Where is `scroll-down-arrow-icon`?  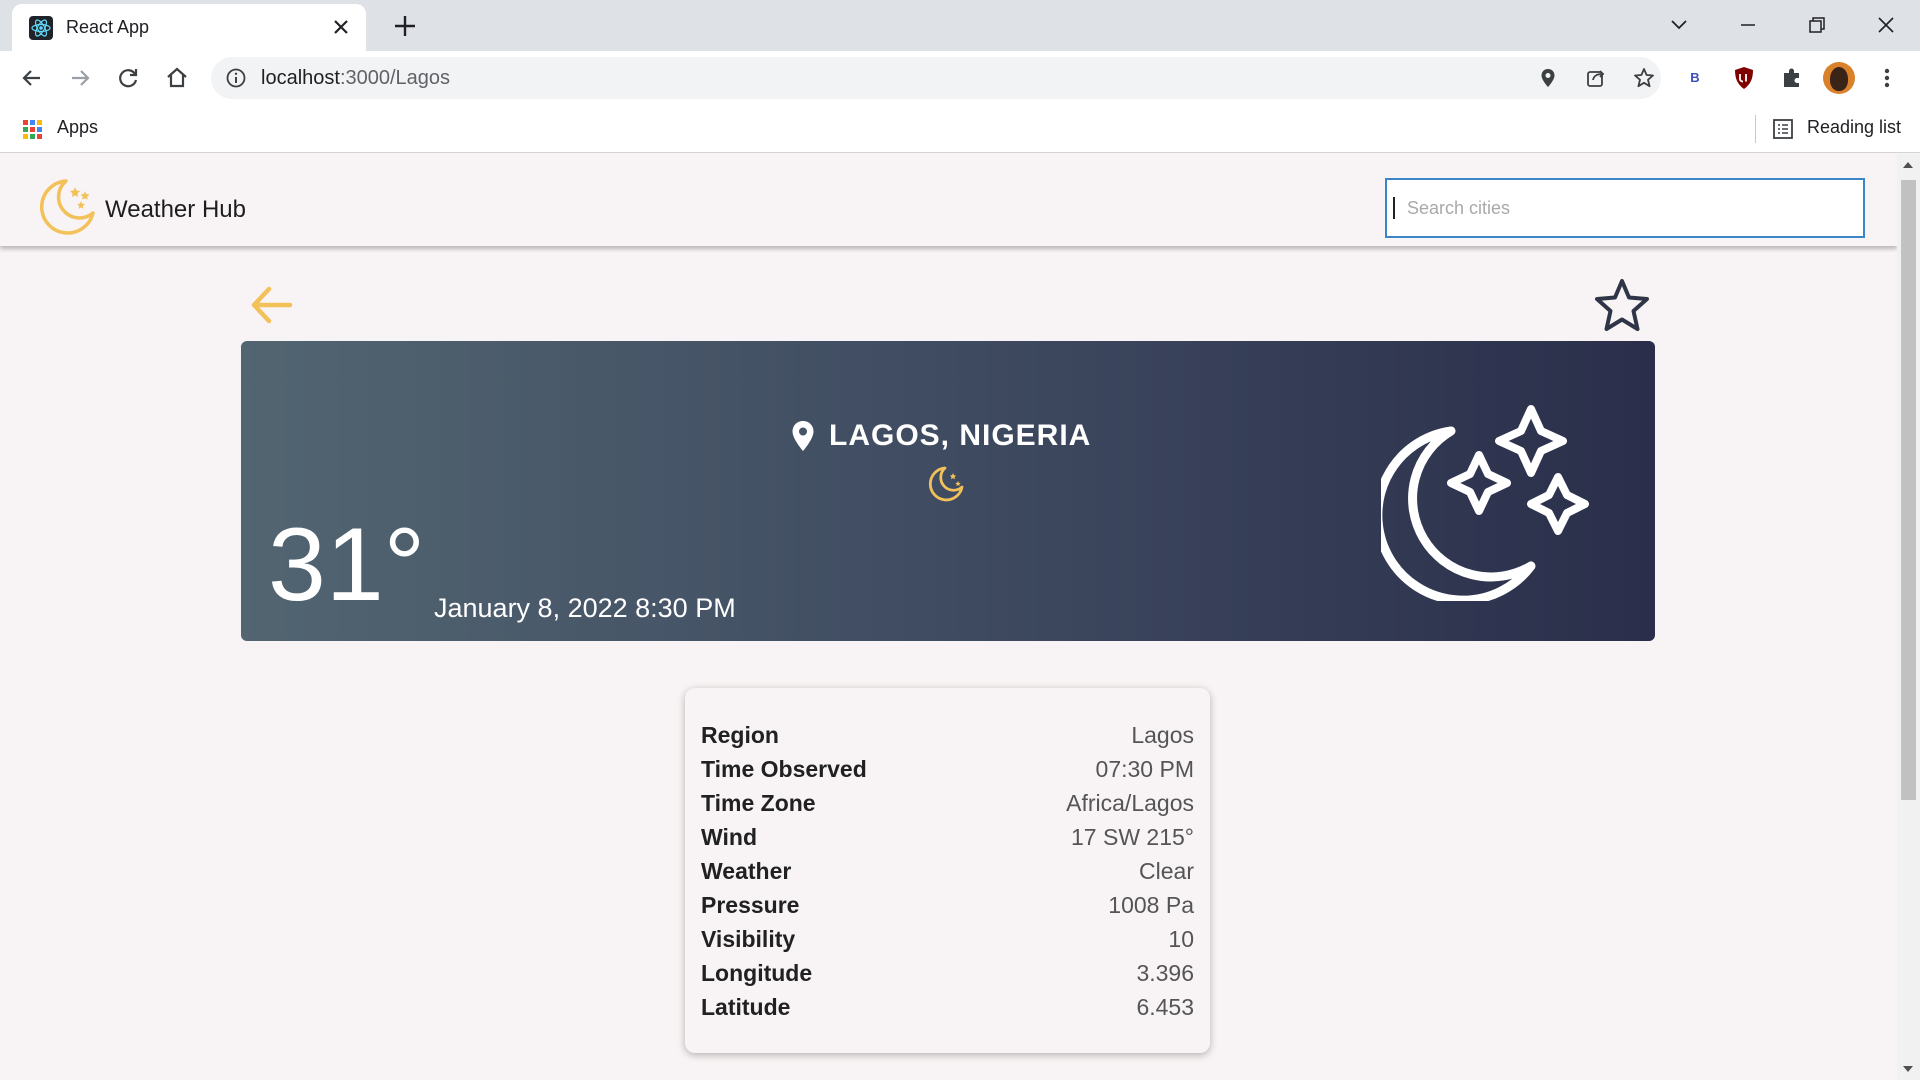
scroll-down-arrow-icon is located at coordinates (1908, 1069).